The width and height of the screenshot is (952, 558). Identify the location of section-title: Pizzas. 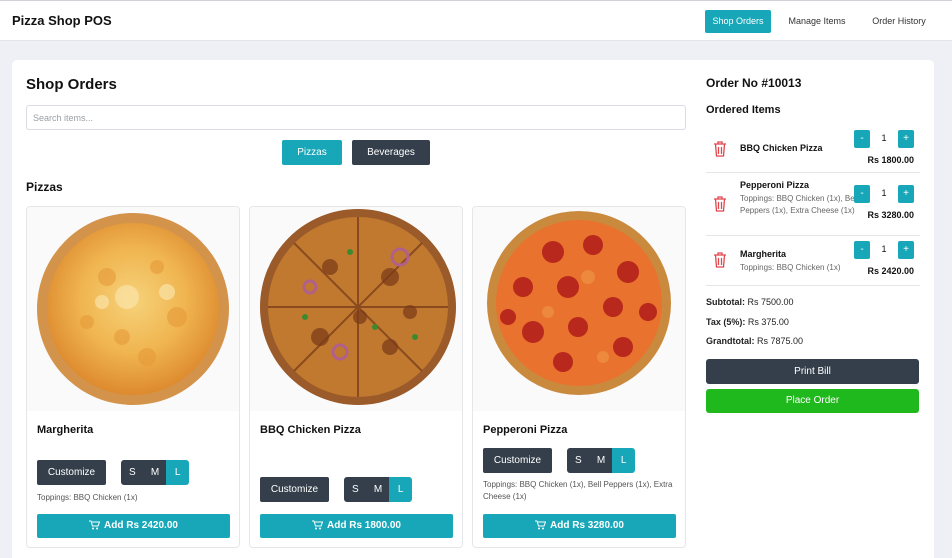
(44, 187).